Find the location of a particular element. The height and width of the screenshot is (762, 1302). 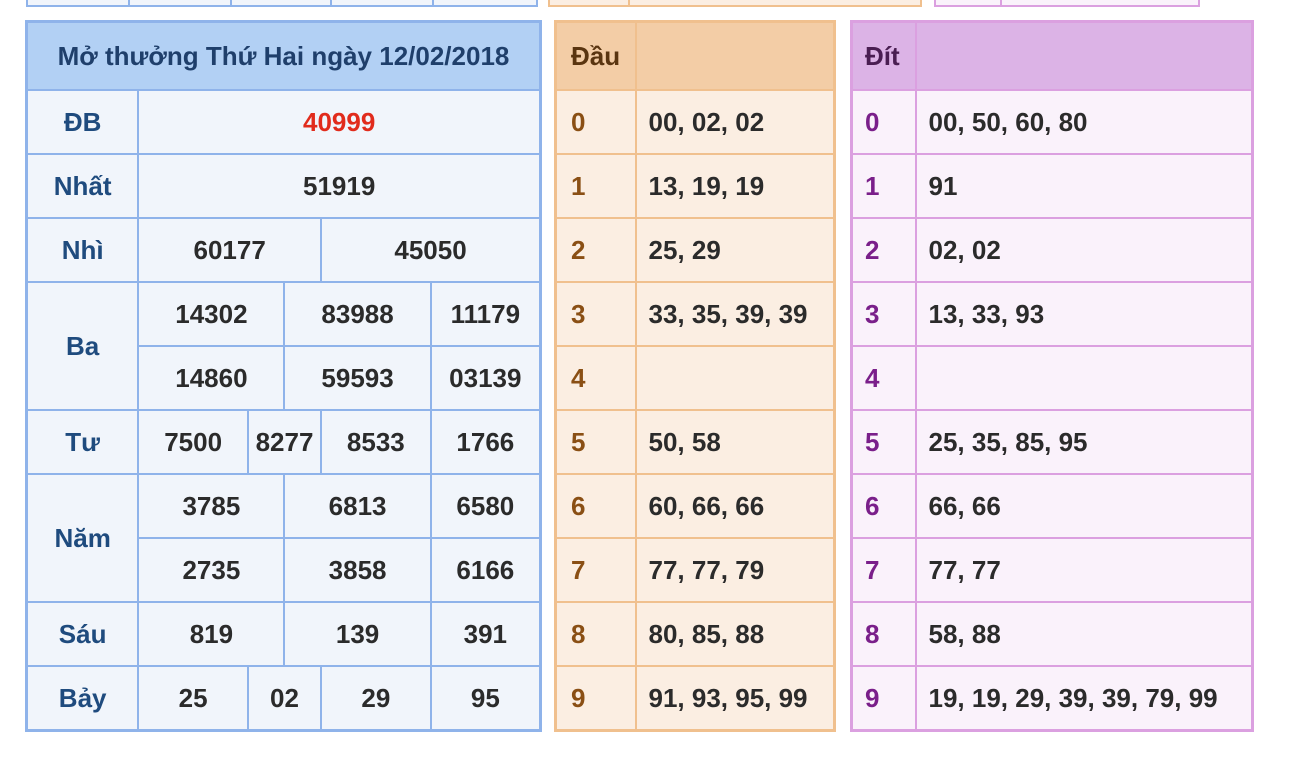

dau-values: 80, 85, 88 is located at coordinates (735, 634).